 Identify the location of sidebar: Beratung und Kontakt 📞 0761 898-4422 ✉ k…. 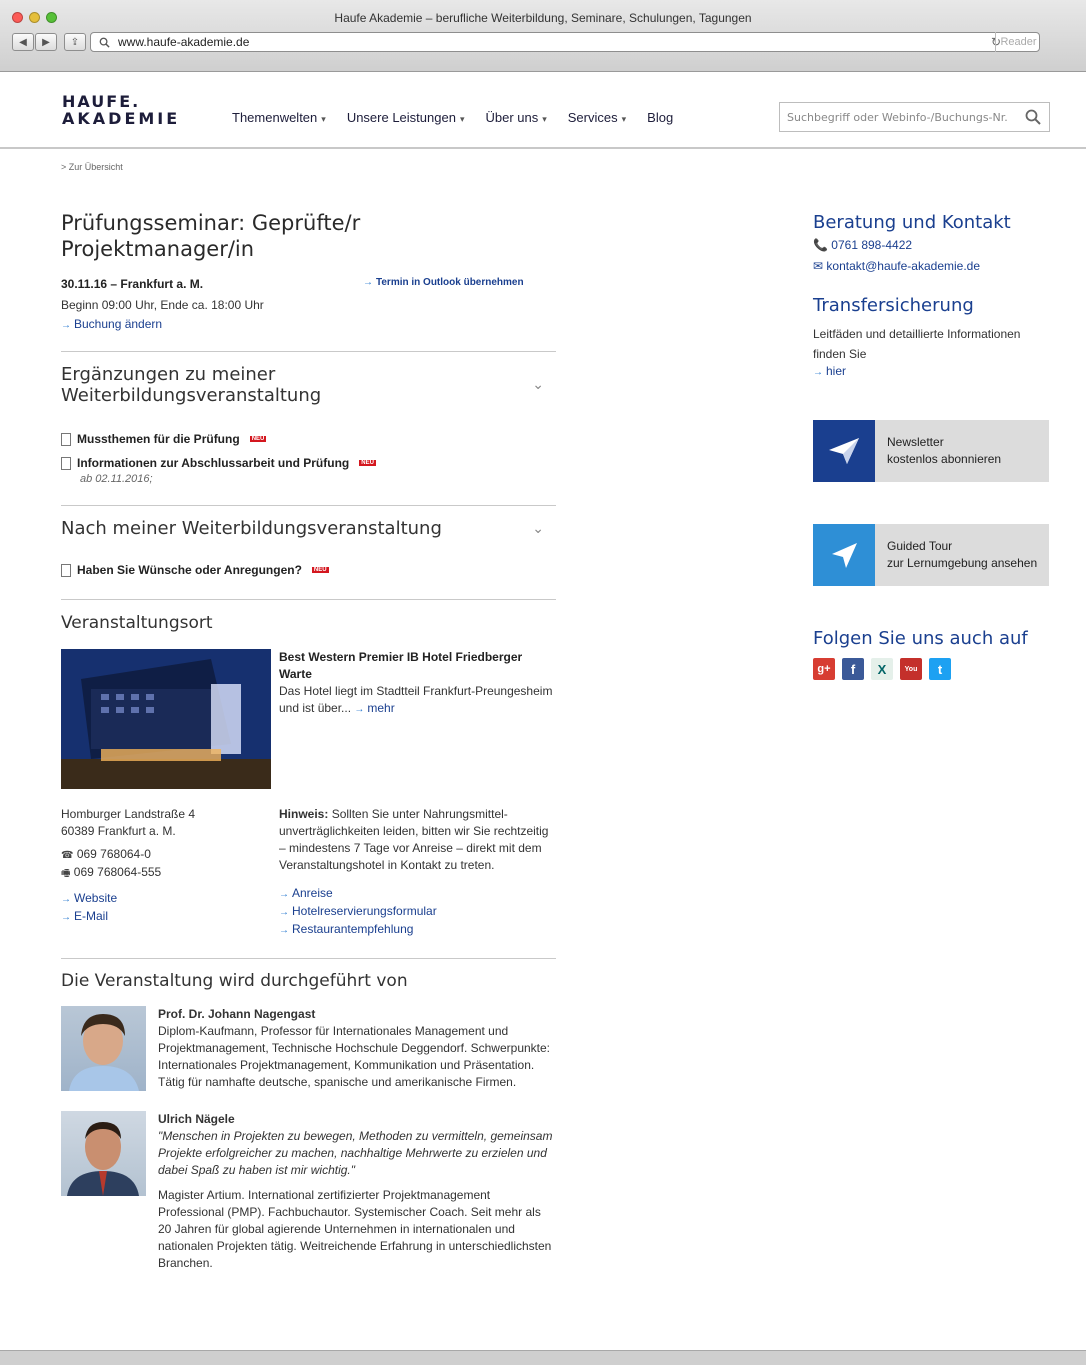
(933, 446).